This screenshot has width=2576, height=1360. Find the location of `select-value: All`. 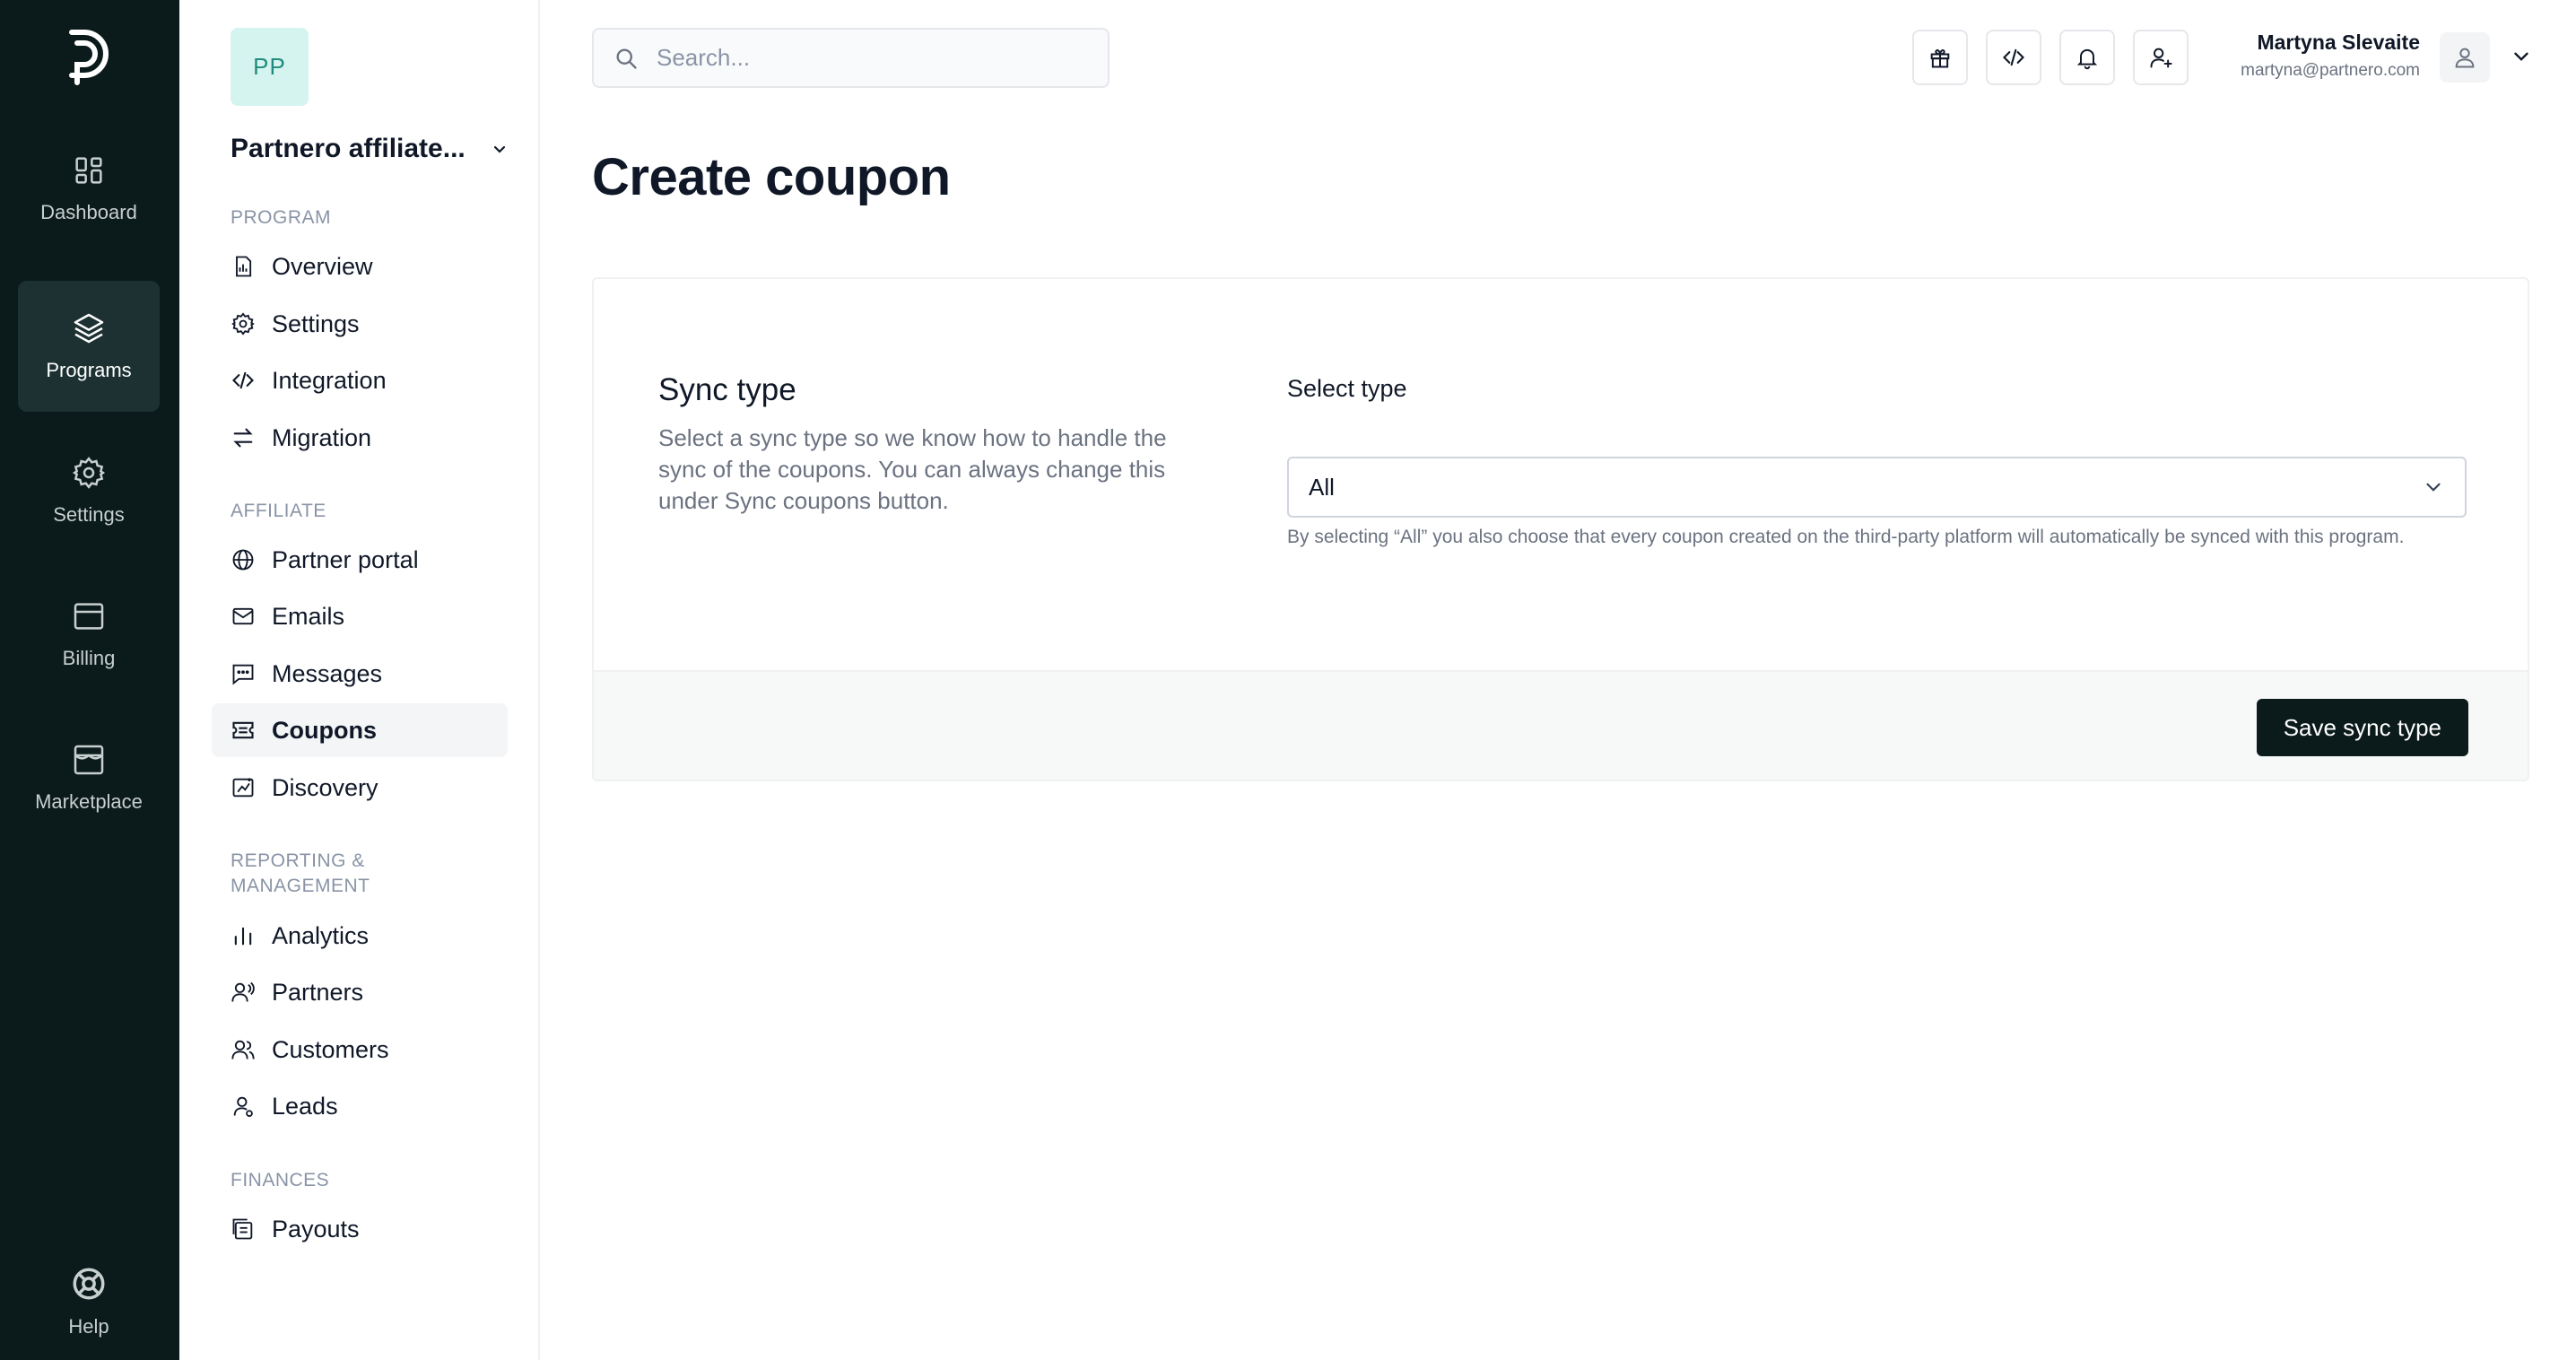

select-value: All is located at coordinates (1322, 487).